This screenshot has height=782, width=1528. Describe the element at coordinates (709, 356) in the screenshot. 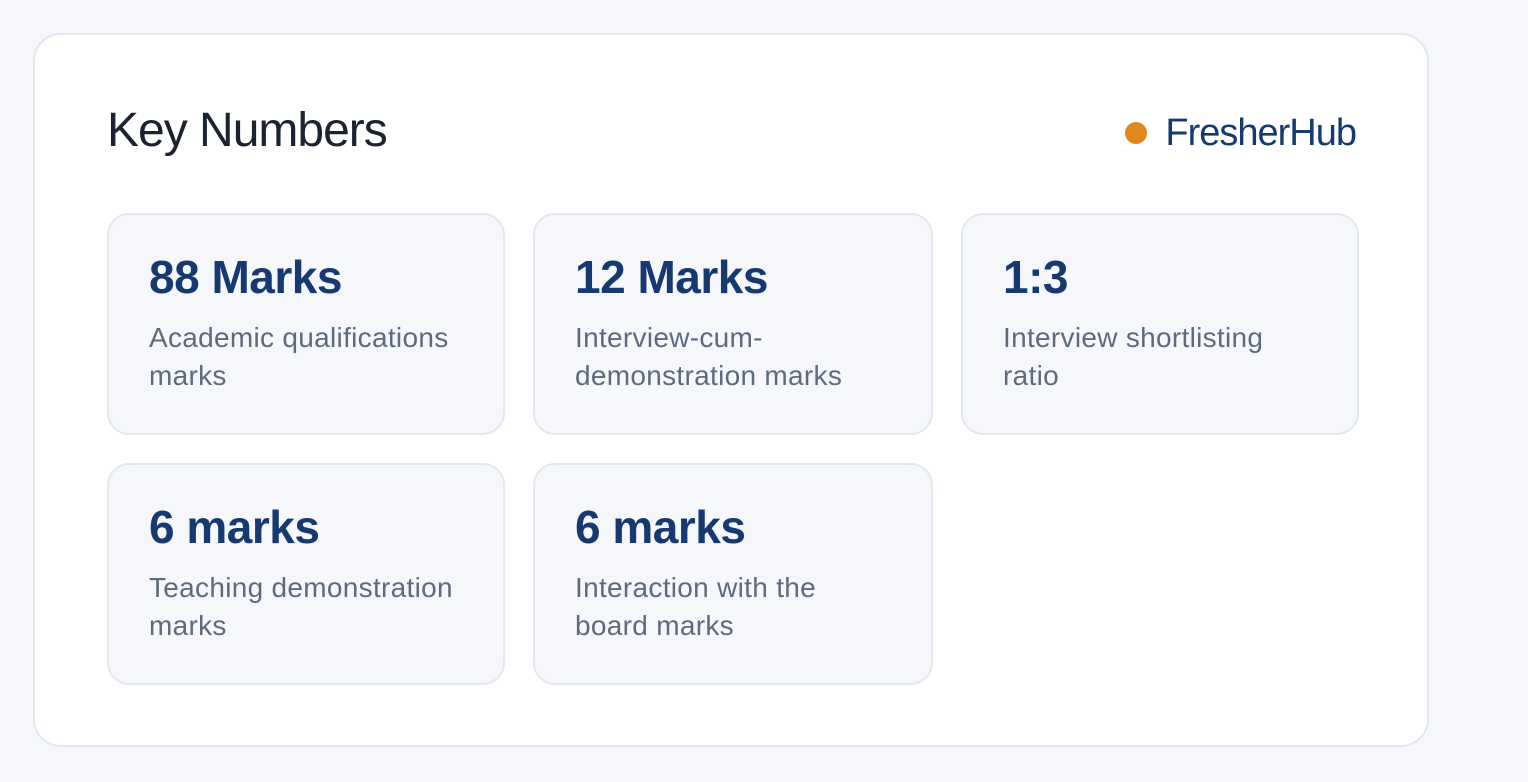

I see `stat-label: Interview-cum-demonstration marks` at that location.